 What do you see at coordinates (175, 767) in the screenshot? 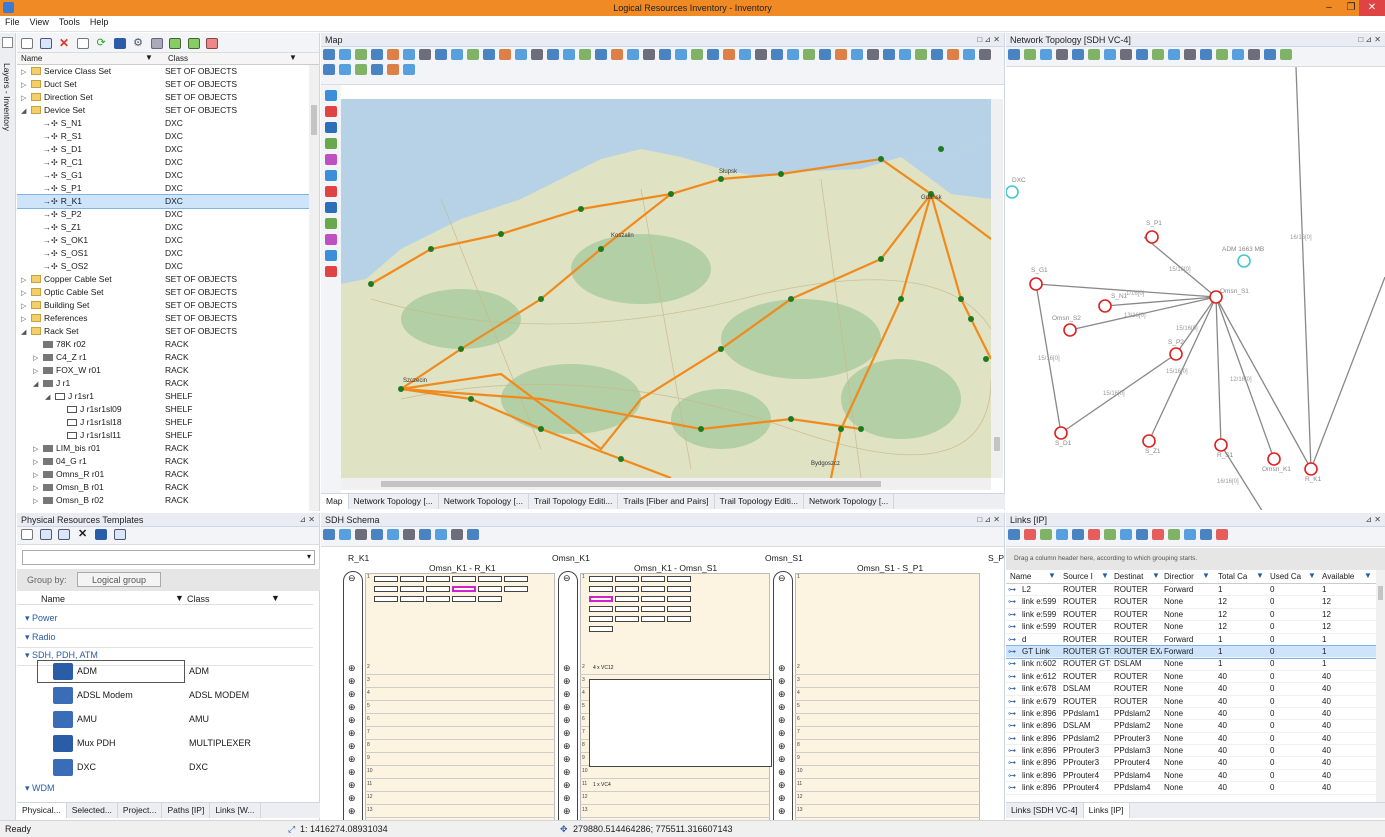
I see `template-item: DXC DXC` at bounding box center [175, 767].